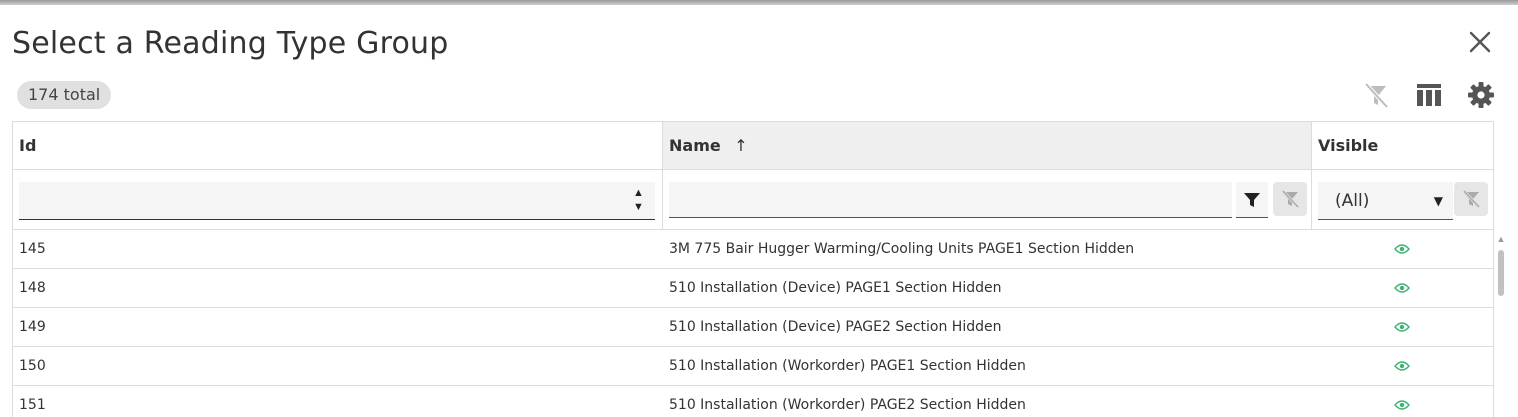  I want to click on grid-header-row: Id Name ↑ Visible, so click(753, 146).